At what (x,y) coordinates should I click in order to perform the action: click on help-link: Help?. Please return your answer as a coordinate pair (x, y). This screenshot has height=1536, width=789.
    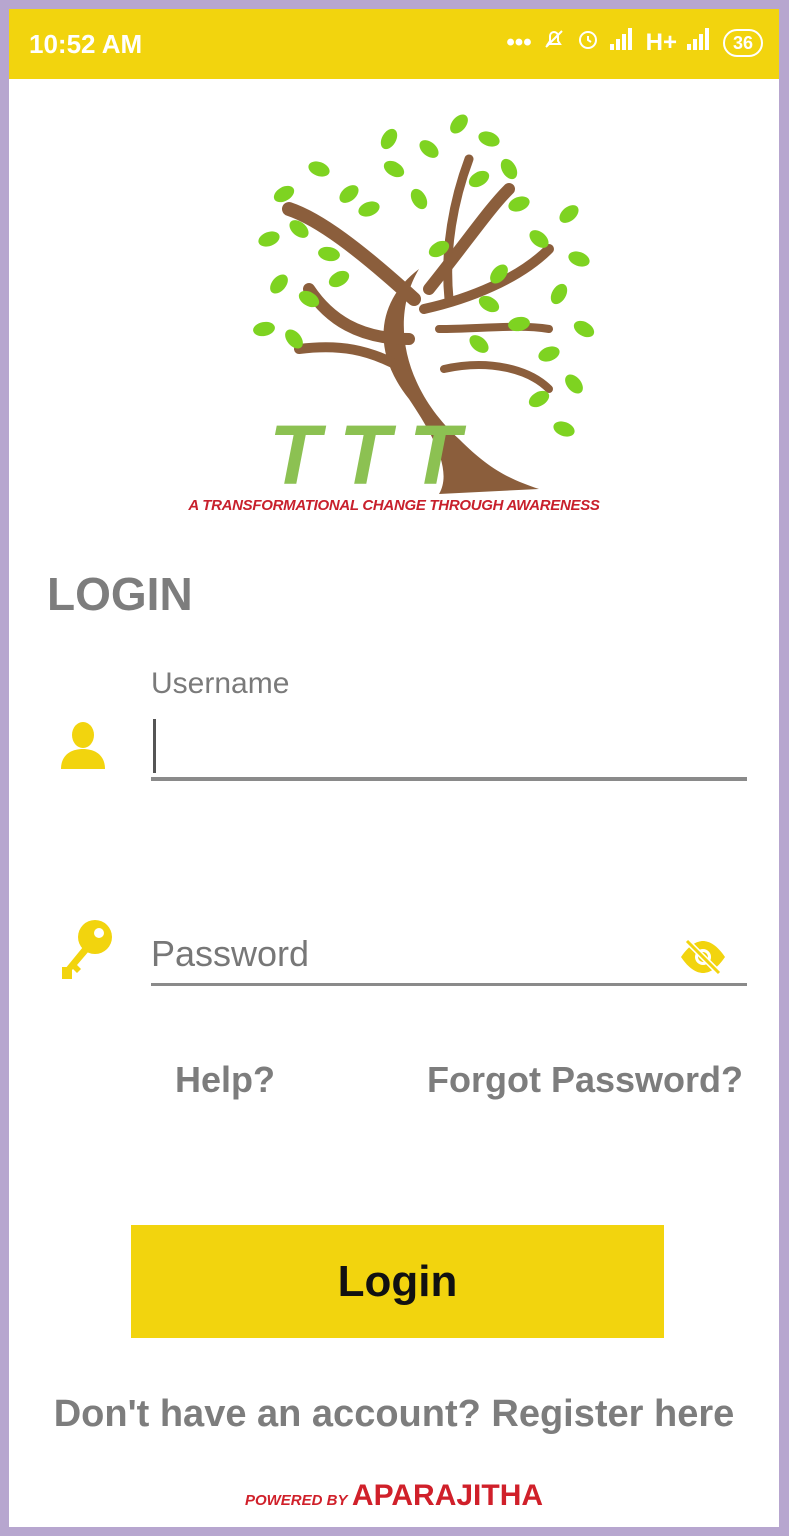
    Looking at the image, I should click on (225, 1080).